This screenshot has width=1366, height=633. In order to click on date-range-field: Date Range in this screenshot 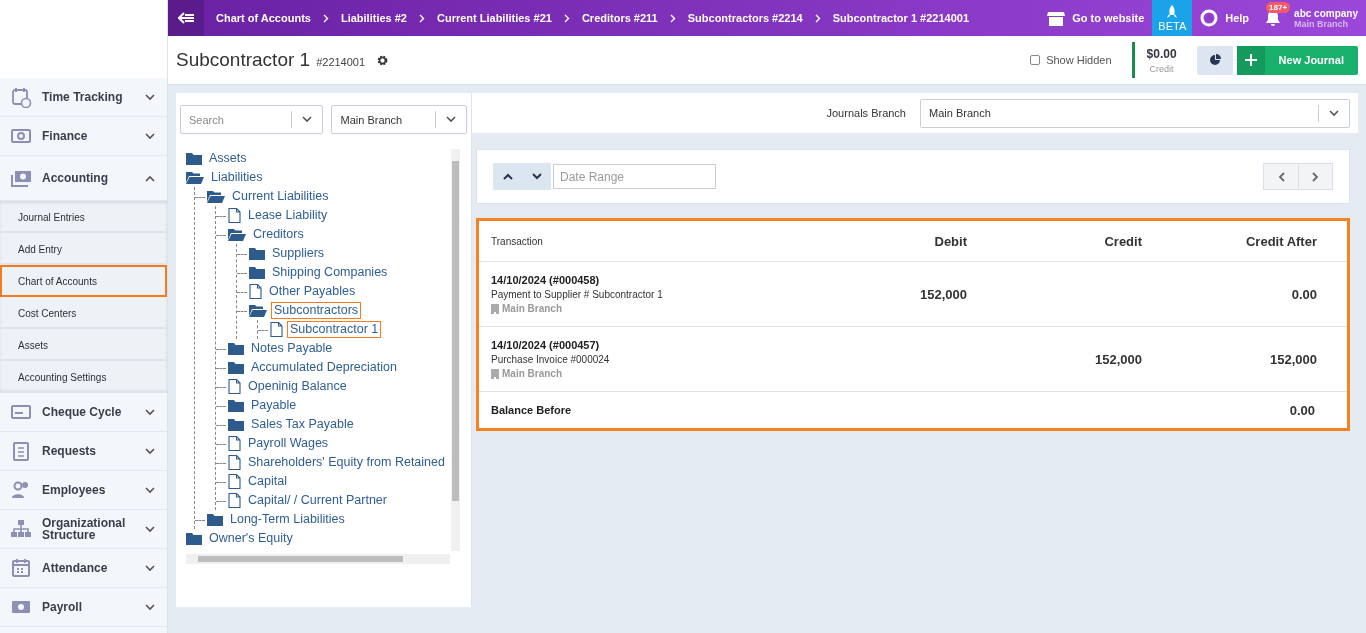, I will do `click(634, 176)`.